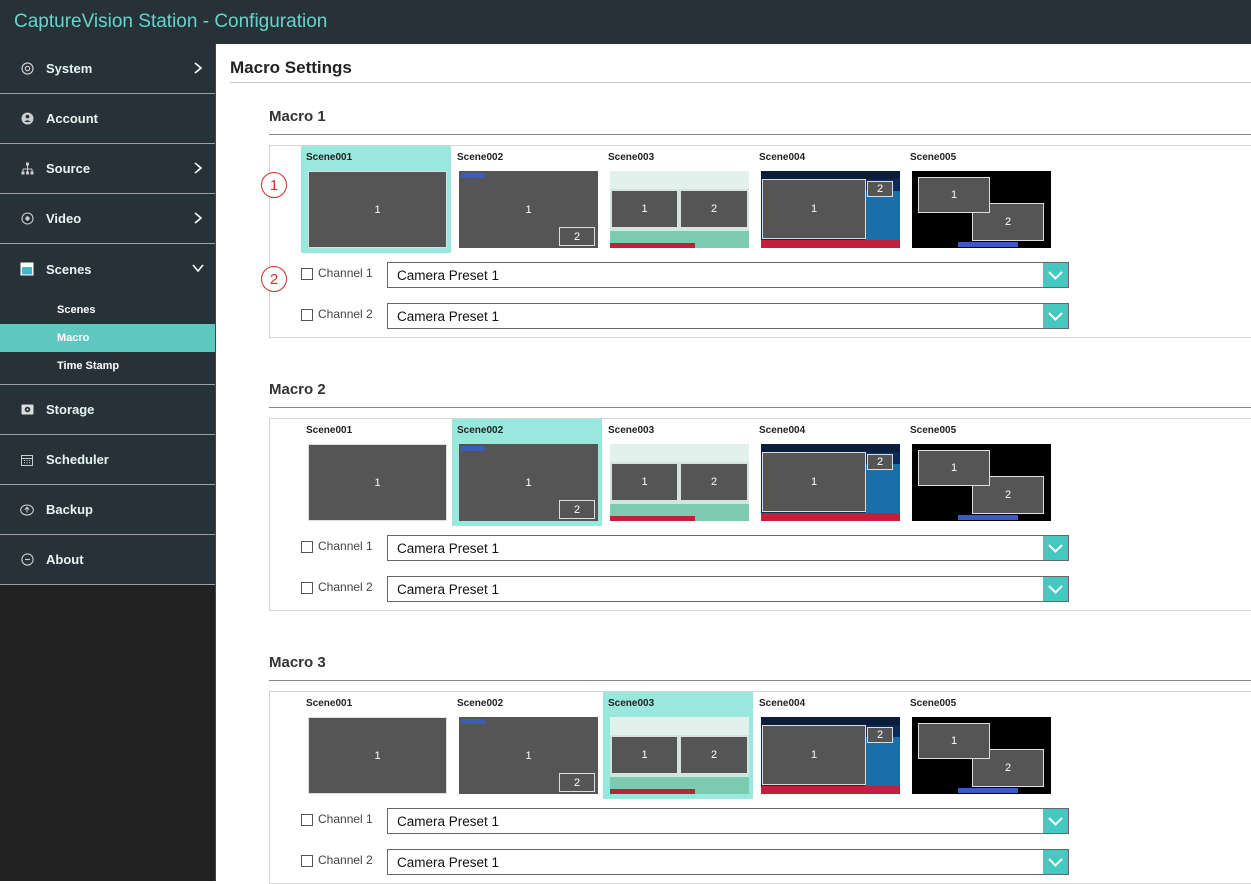 This screenshot has width=1251, height=884. I want to click on macro-title: Macro 3, so click(297, 662).